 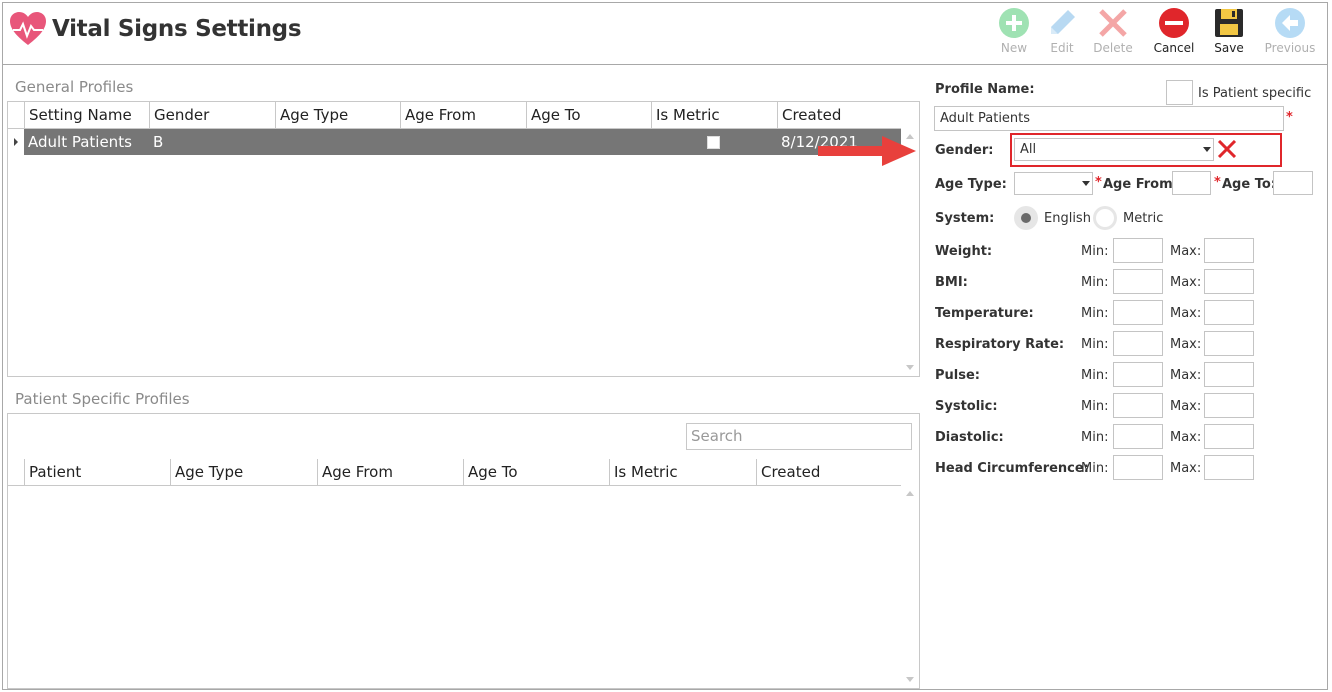 I want to click on delete-label: Delete, so click(x=1113, y=48).